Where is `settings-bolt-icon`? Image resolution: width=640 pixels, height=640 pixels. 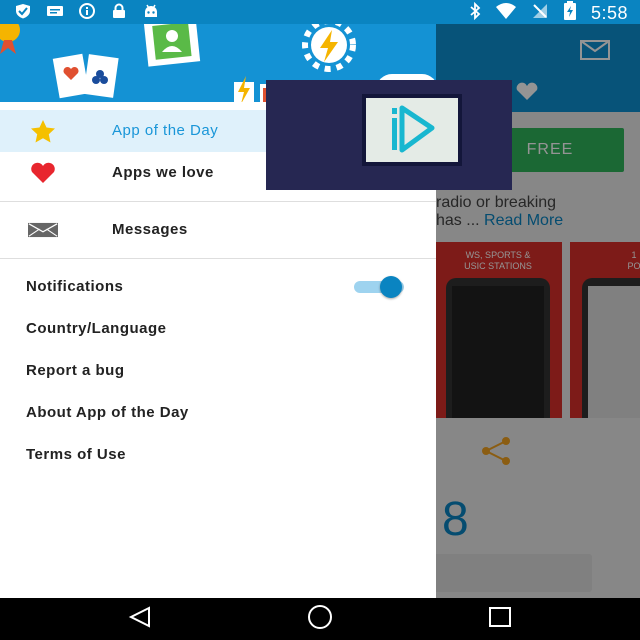 settings-bolt-icon is located at coordinates (329, 50).